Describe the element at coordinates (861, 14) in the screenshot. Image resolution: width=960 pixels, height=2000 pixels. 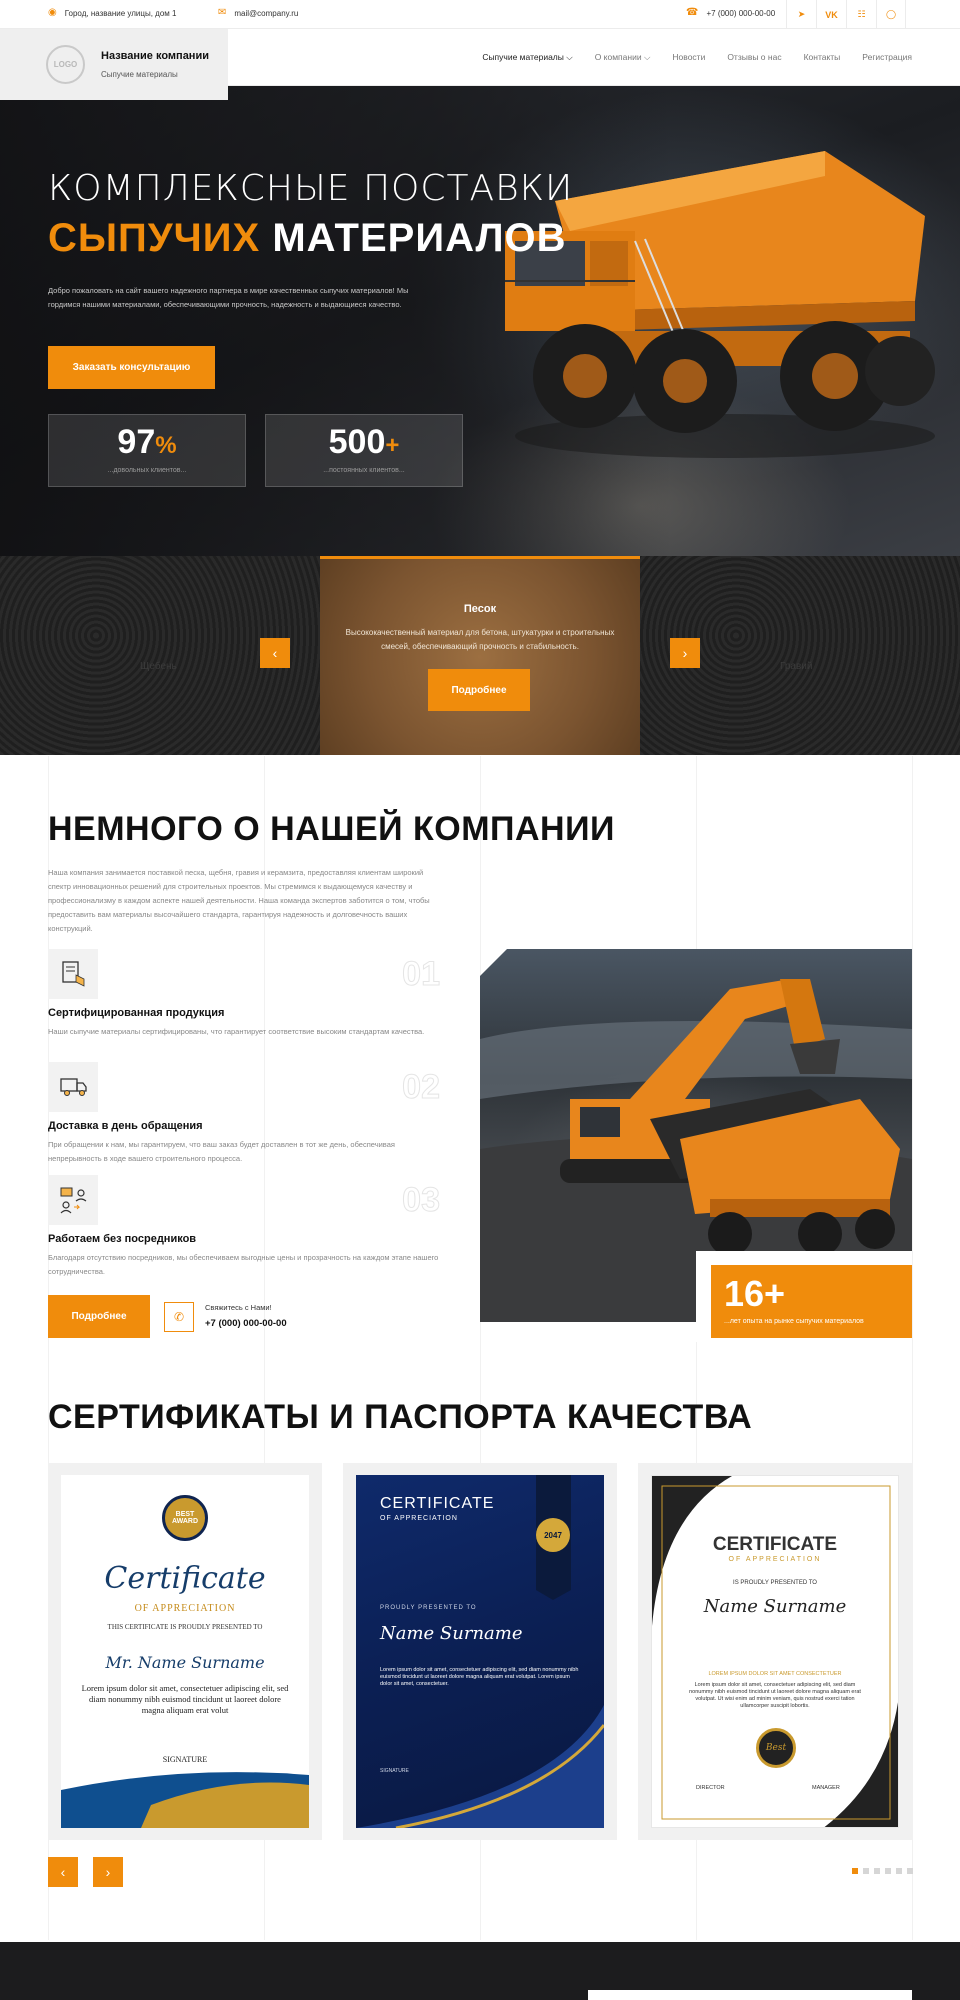
I see `odnoklassniki-icon: ☷` at that location.